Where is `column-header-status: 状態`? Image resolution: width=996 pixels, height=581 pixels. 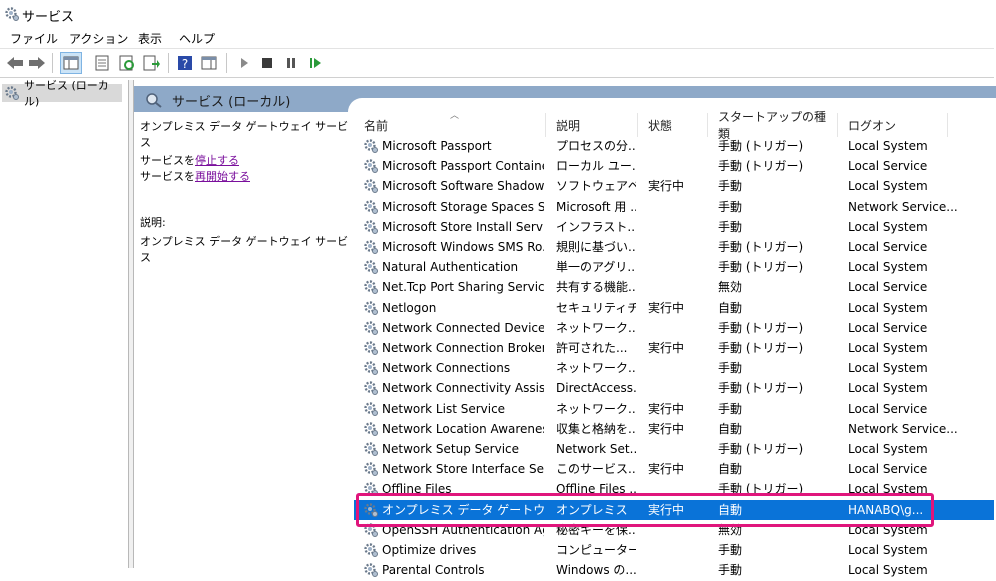
column-header-status: 状態 is located at coordinates (673, 125).